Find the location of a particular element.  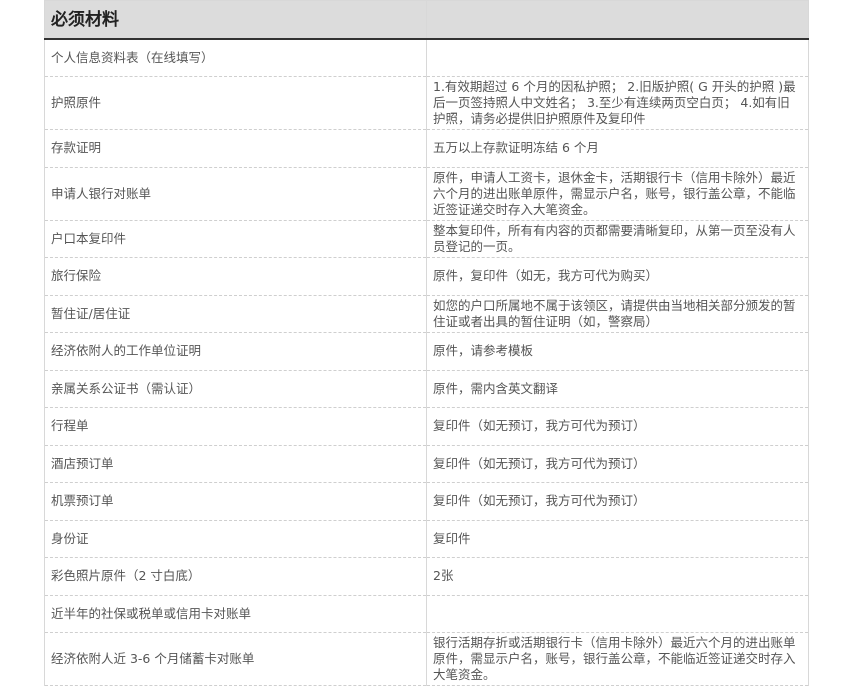

table-row: 经济依附人的工作单位证明 原件，请参考模板 is located at coordinates (426, 351).